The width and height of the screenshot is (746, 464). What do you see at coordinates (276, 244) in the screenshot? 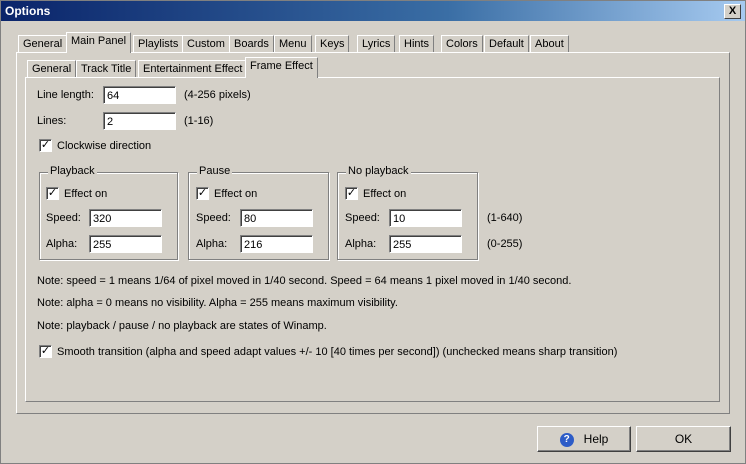
I see `pause-alpha-input: 216` at bounding box center [276, 244].